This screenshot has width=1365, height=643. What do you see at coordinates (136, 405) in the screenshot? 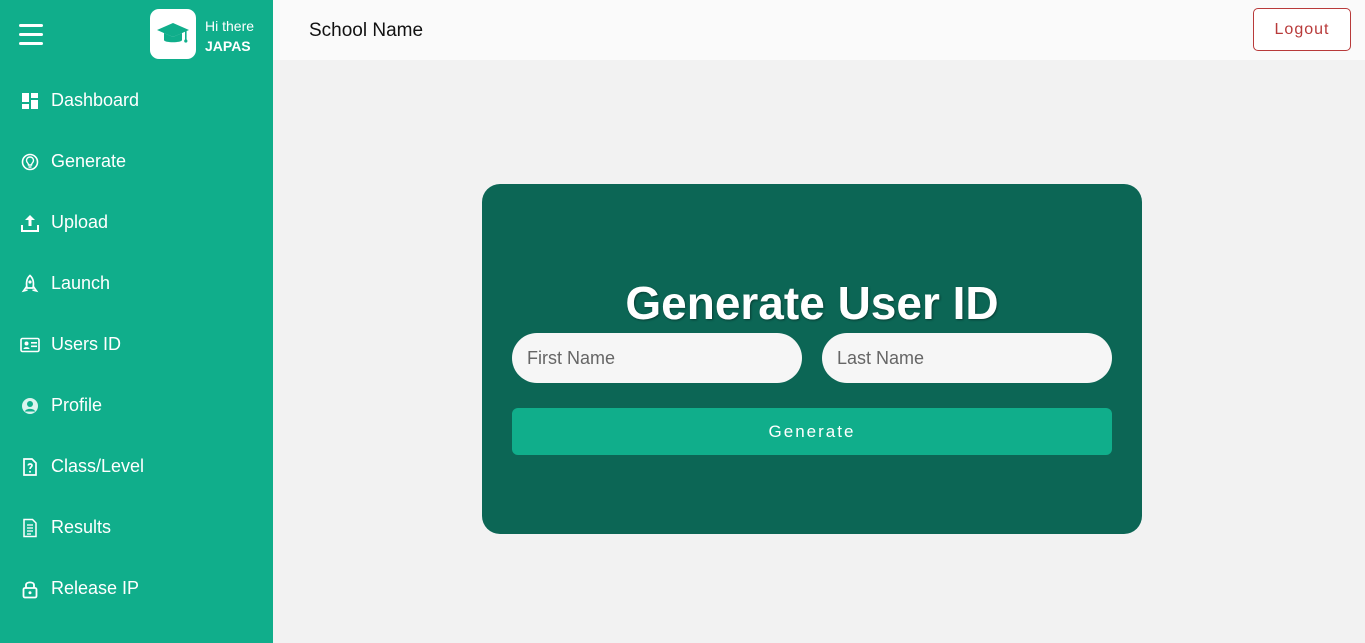
I see `sidebar-item-profile: Profile` at bounding box center [136, 405].